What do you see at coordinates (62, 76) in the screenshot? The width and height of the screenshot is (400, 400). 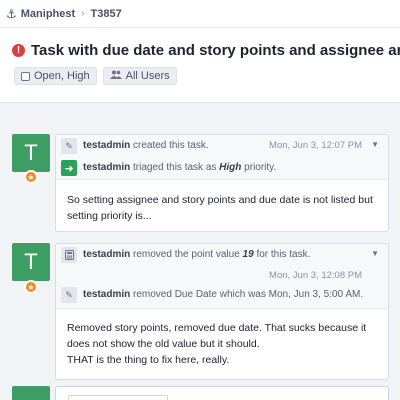 I see `status-tag-label: Open, High` at bounding box center [62, 76].